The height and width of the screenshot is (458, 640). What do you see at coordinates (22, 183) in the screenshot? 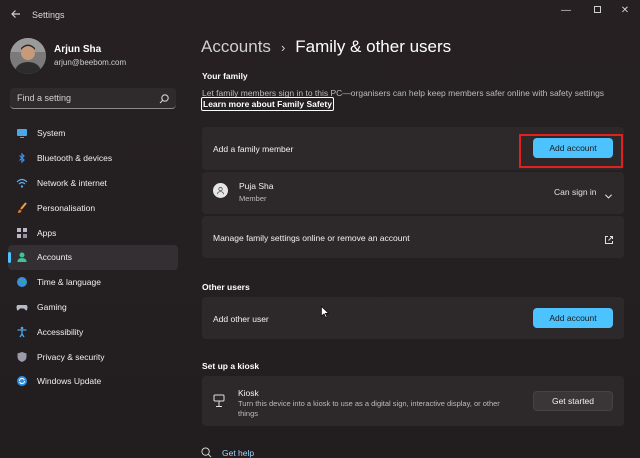
I see `wifi-icon` at bounding box center [22, 183].